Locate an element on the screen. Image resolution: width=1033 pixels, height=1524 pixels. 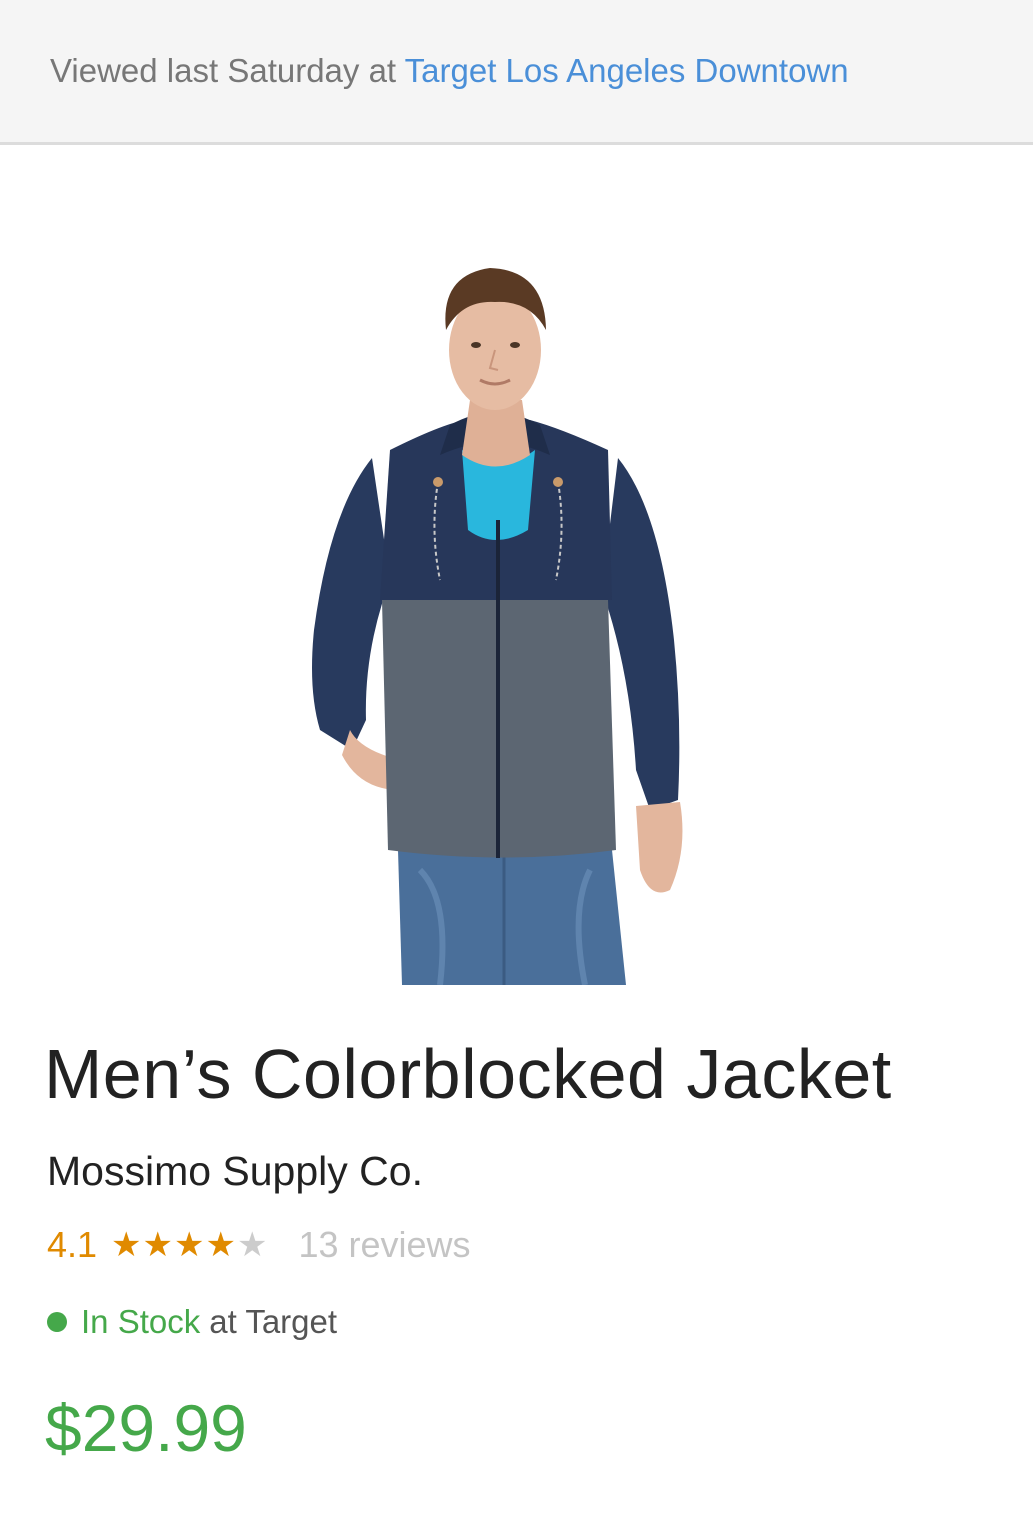
star-empty-icon: ★ is located at coordinates (252, 1245).